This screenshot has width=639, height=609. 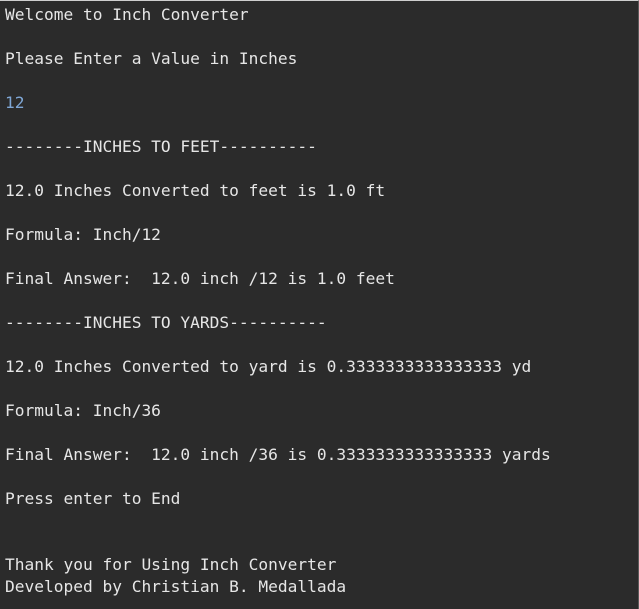 What do you see at coordinates (161, 146) in the screenshot?
I see `console-line-feet-header: --------INCHES TO FEET----------` at bounding box center [161, 146].